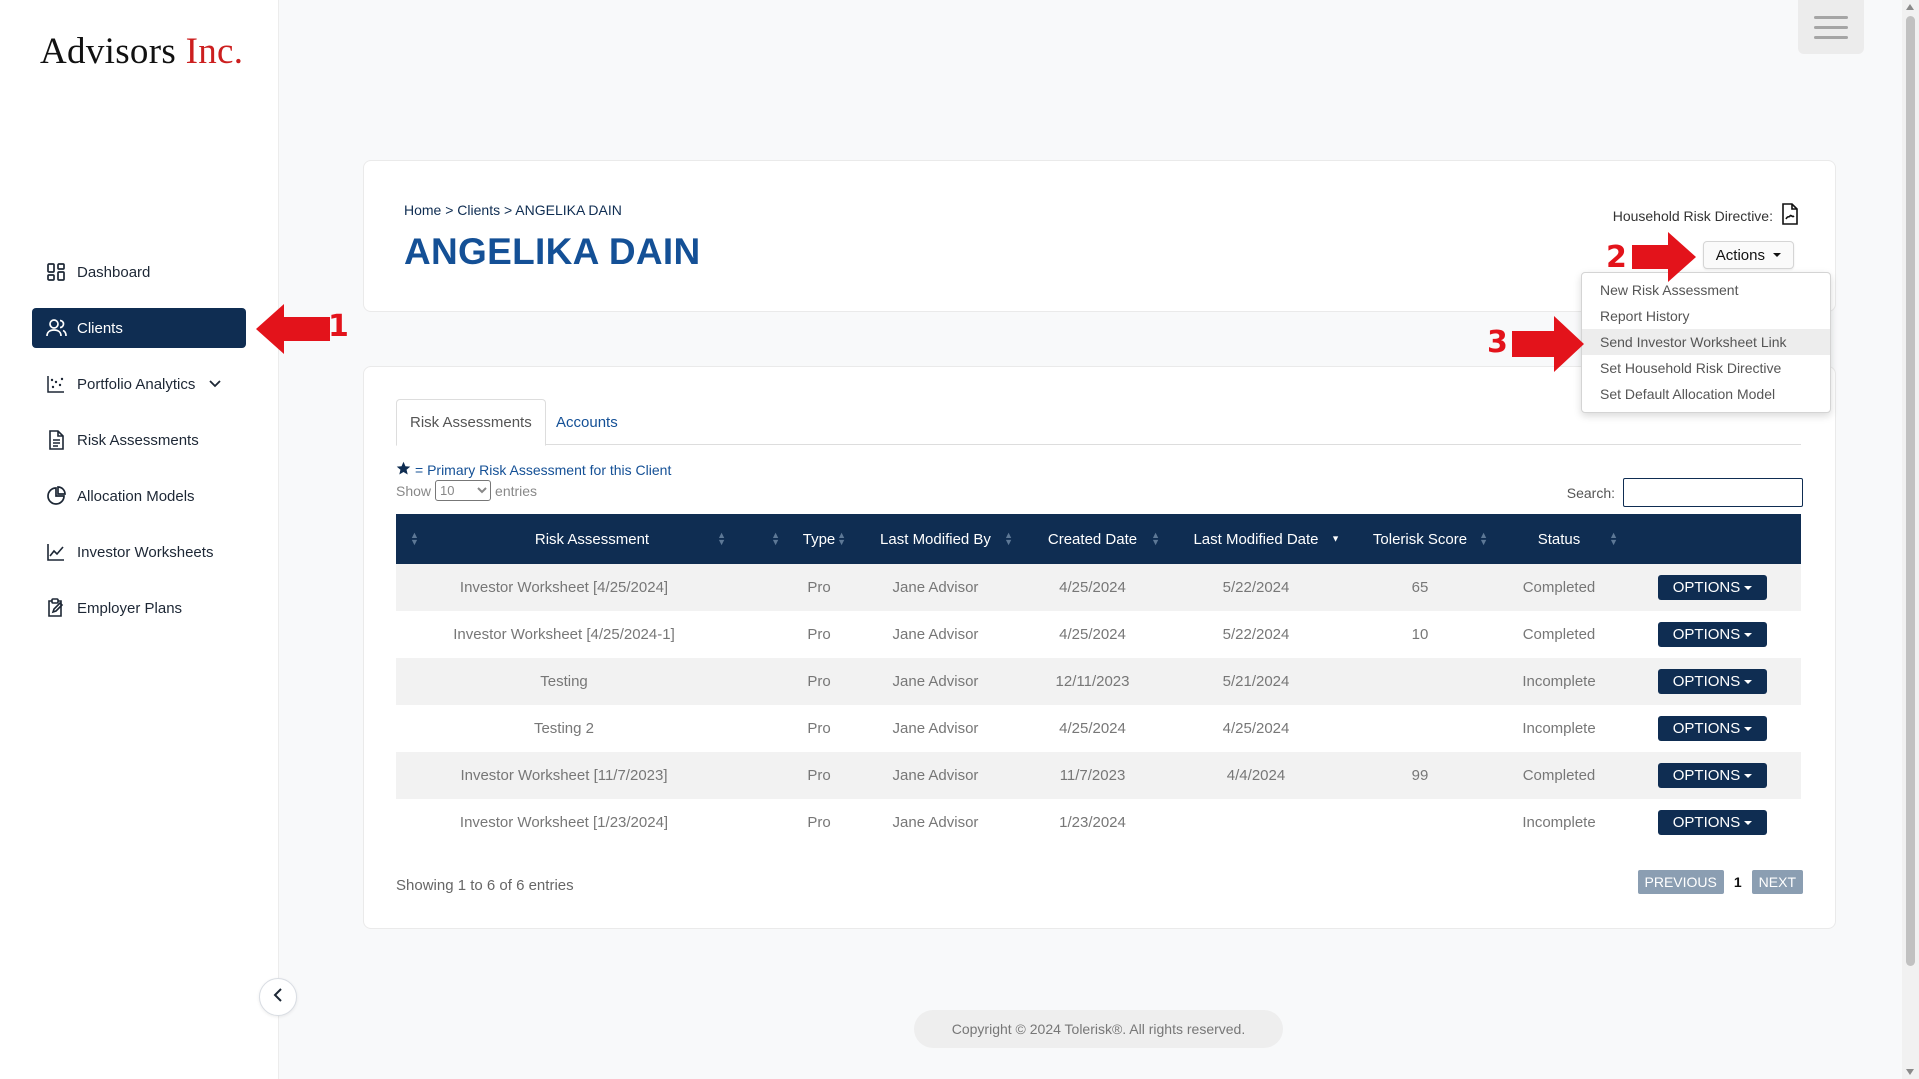 Image resolution: width=1919 pixels, height=1079 pixels. I want to click on menu-item-new-risk-assessment: New Risk Assessment, so click(1706, 290).